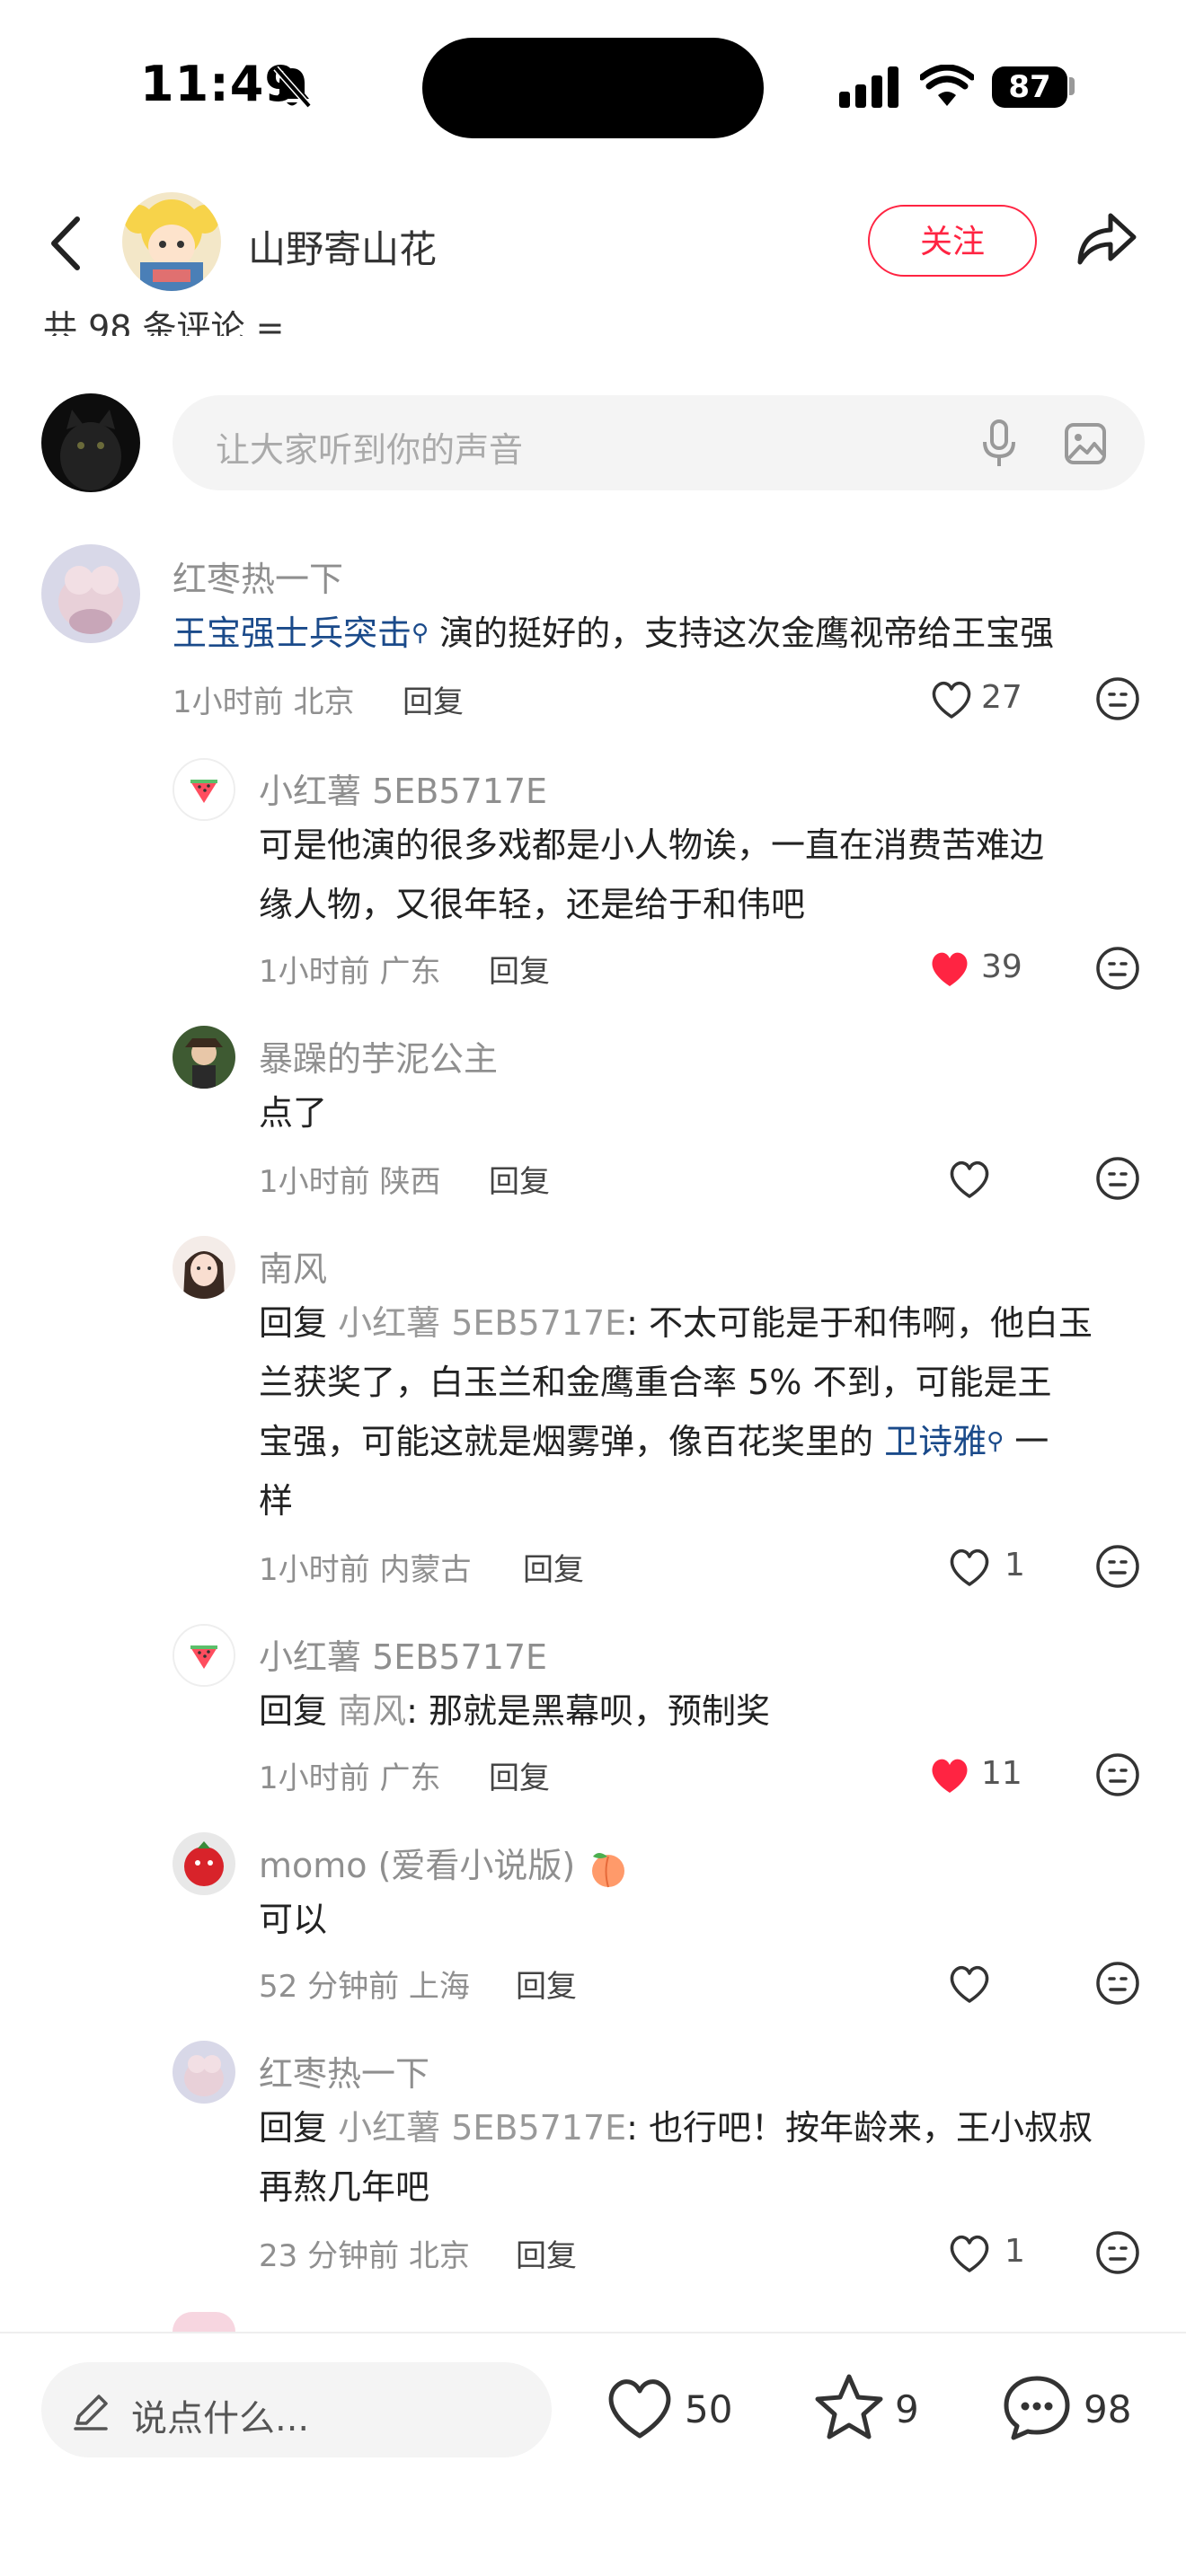 The width and height of the screenshot is (1186, 2576). Describe the element at coordinates (608, 1869) in the screenshot. I see `peach-emoji-icon` at that location.